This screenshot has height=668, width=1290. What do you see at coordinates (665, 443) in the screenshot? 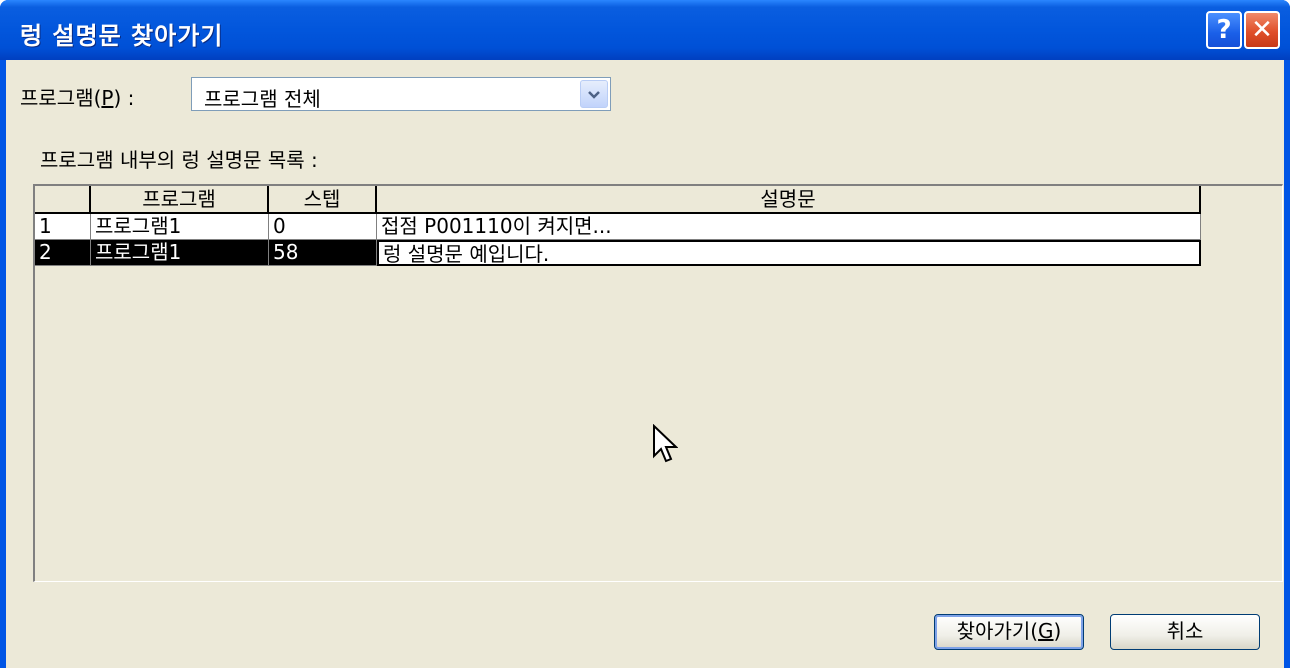
I see `mouse-pointer-icon` at bounding box center [665, 443].